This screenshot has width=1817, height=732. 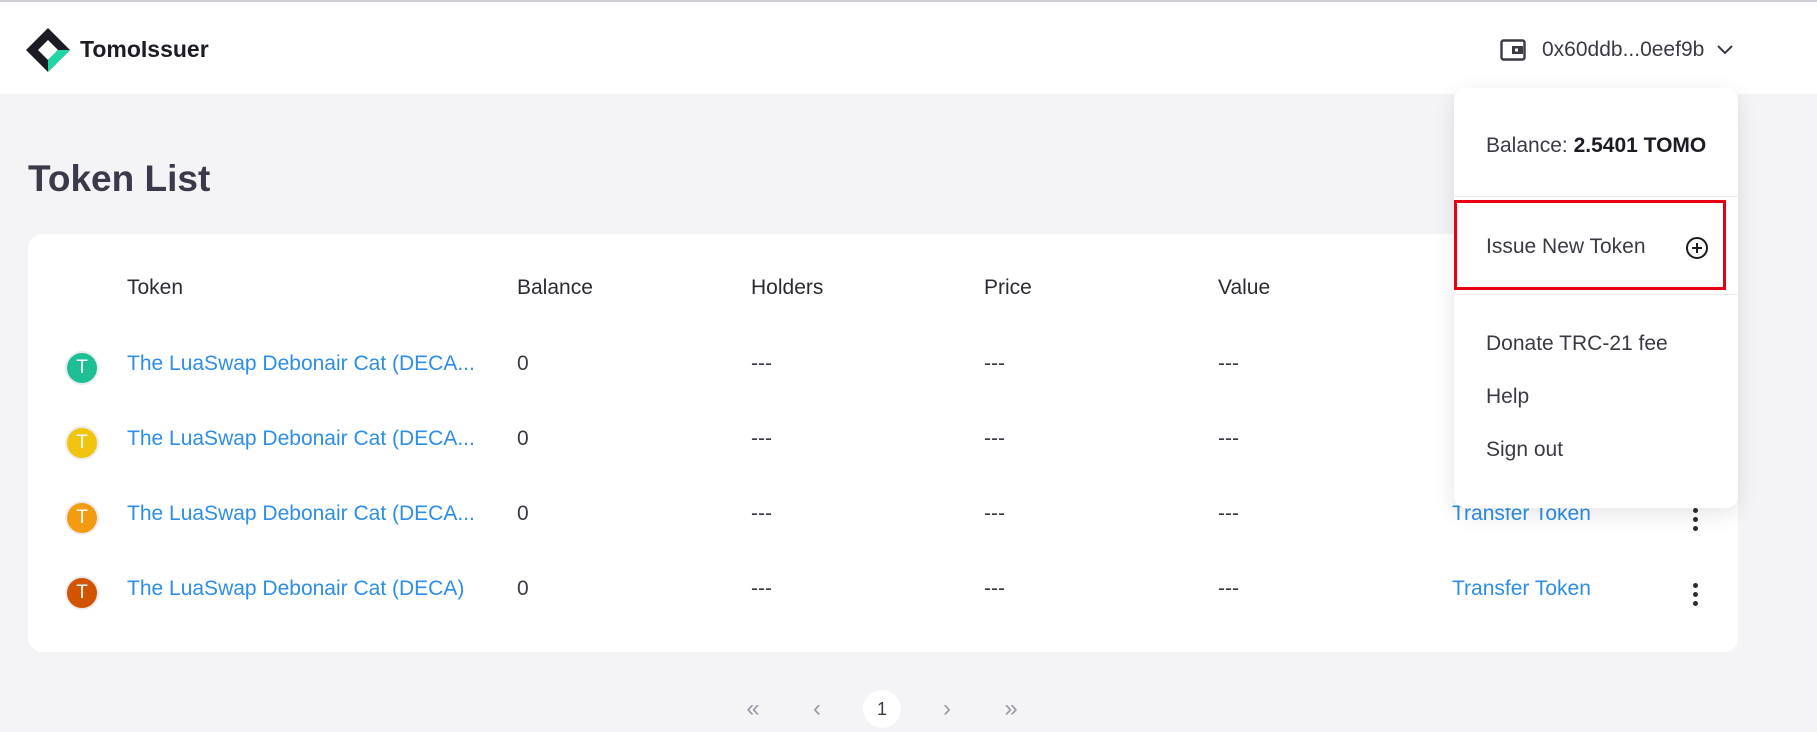 What do you see at coordinates (1527, 145) in the screenshot?
I see `balance-label: Balance:` at bounding box center [1527, 145].